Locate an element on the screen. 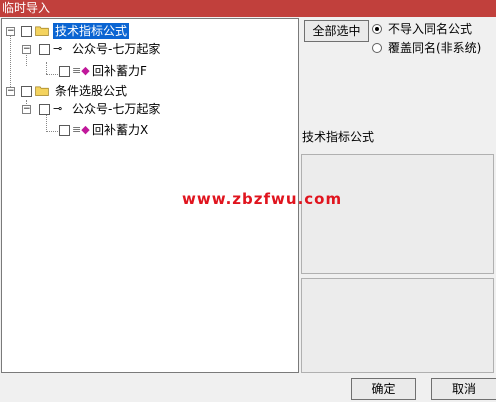 The width and height of the screenshot is (496, 402). watermark: www.zbzfwu.com is located at coordinates (262, 199).